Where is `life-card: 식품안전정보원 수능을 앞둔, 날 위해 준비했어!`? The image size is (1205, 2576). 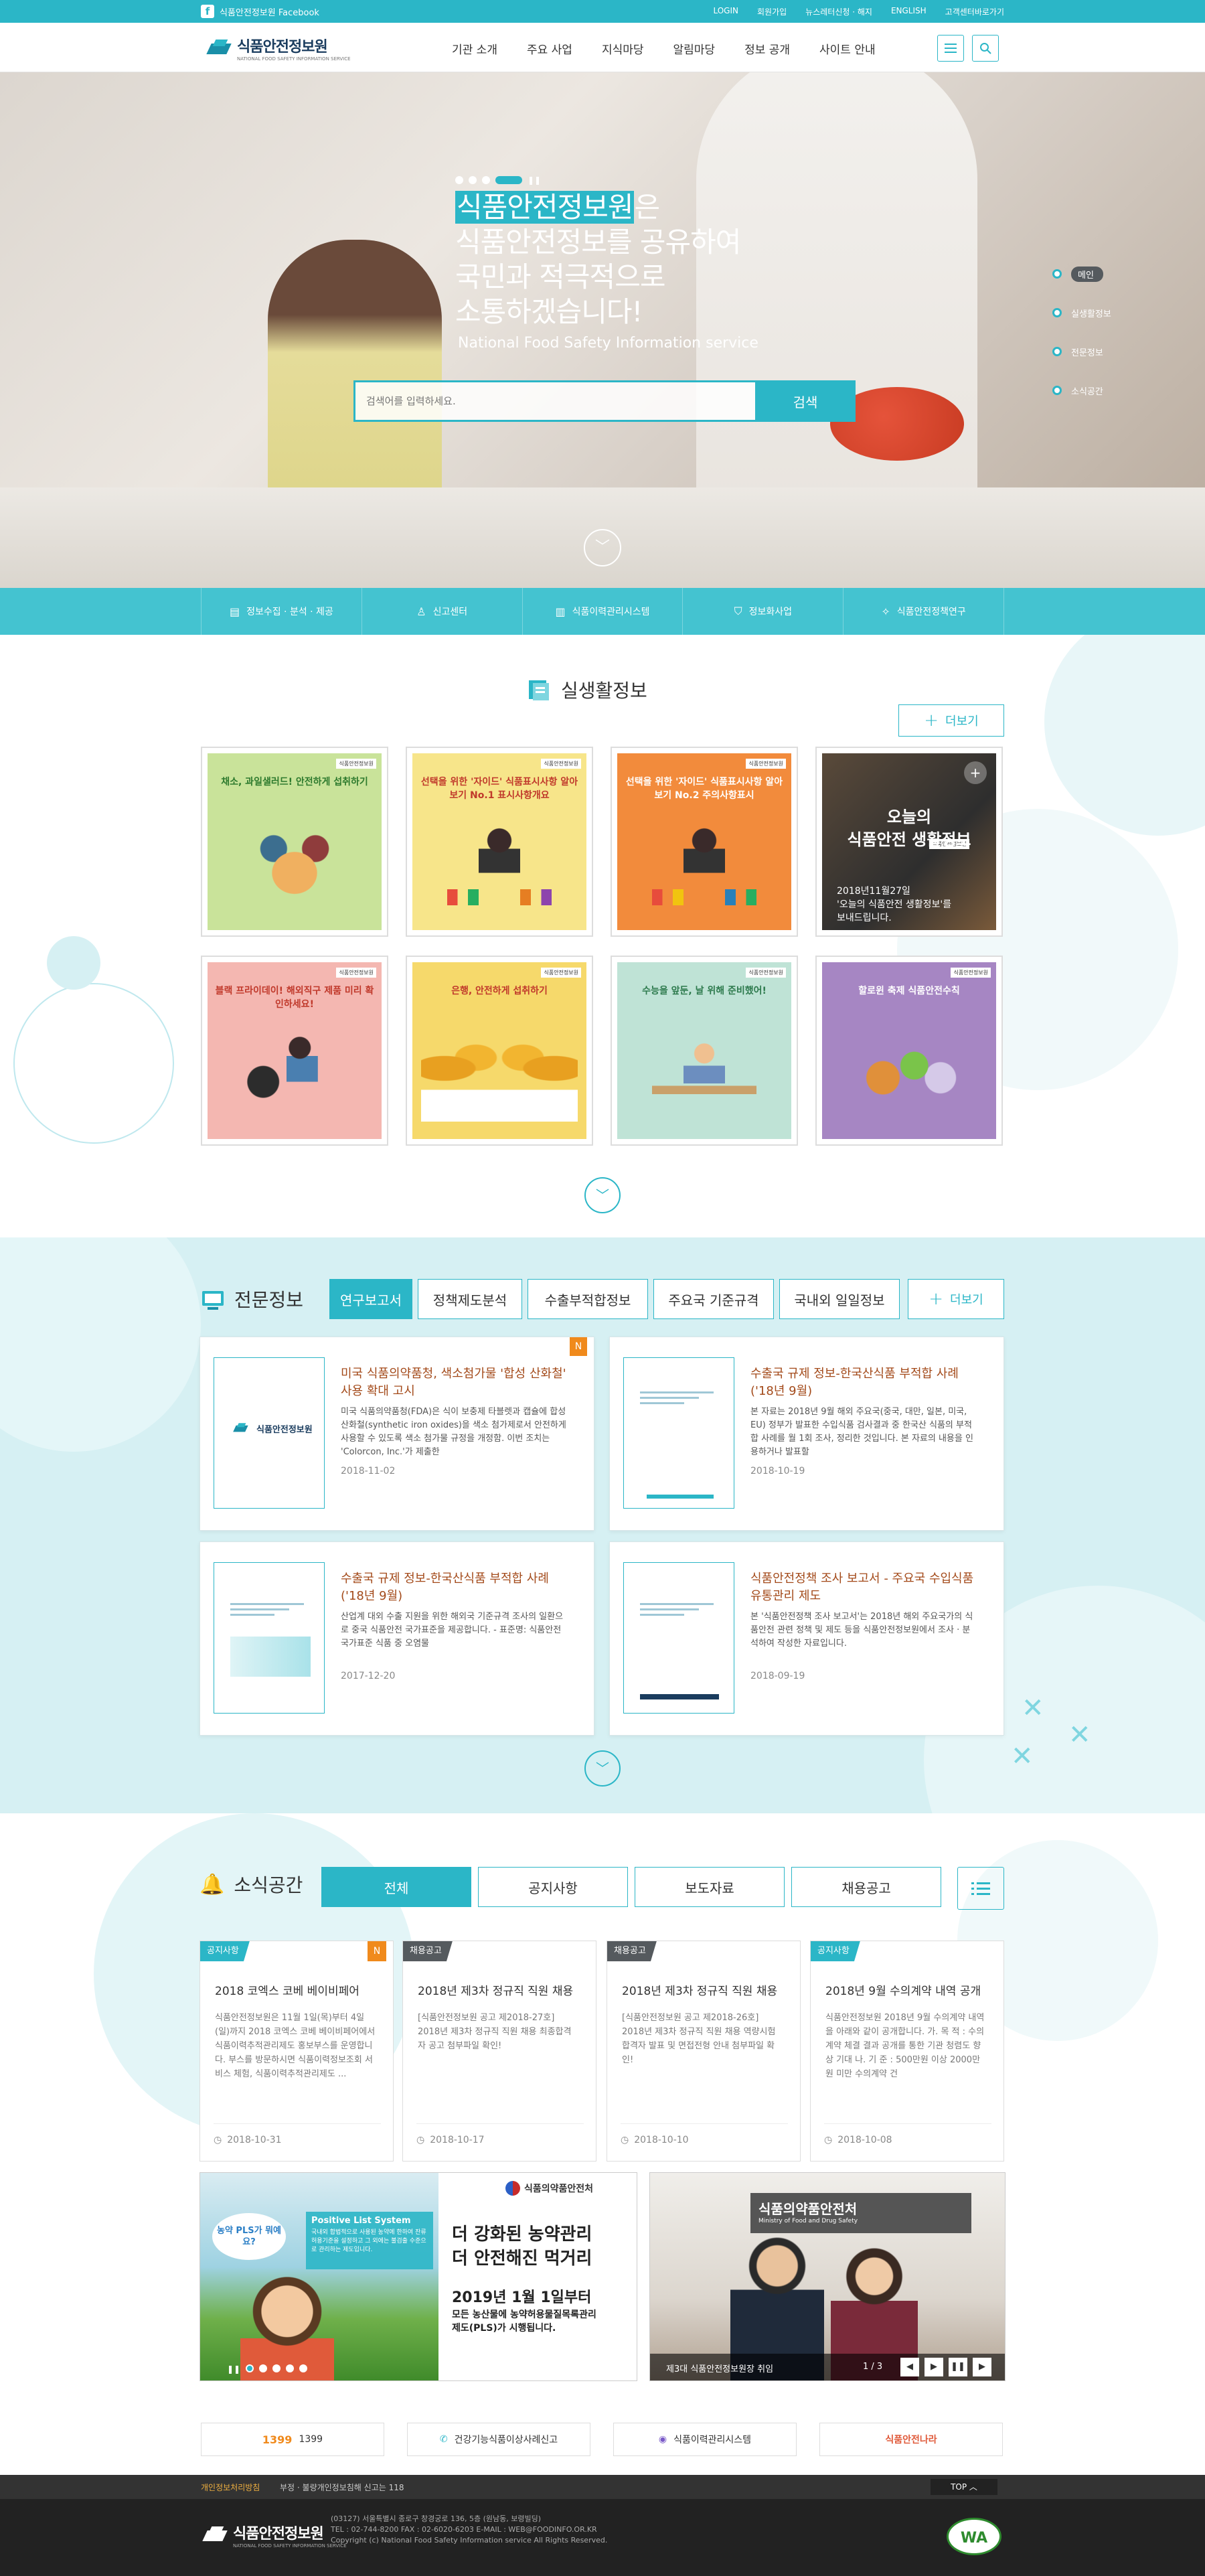 life-card: 식품안전정보원 수능을 앞둔, 날 위해 준비했어! is located at coordinates (704, 1051).